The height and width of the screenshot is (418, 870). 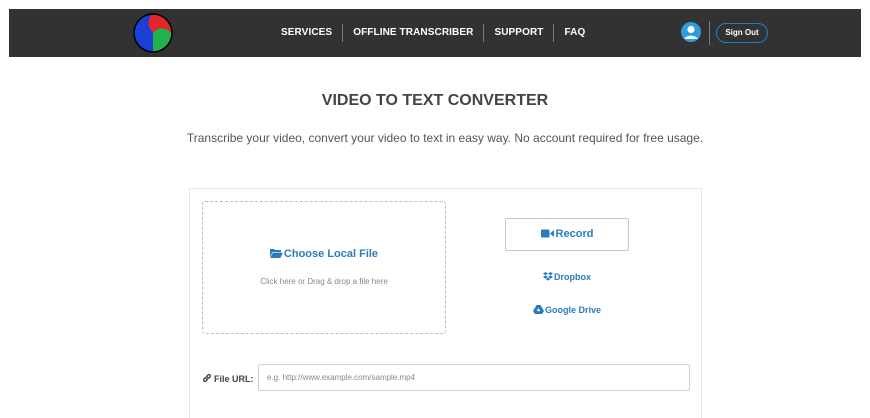 What do you see at coordinates (538, 309) in the screenshot?
I see `google-drive-icon` at bounding box center [538, 309].